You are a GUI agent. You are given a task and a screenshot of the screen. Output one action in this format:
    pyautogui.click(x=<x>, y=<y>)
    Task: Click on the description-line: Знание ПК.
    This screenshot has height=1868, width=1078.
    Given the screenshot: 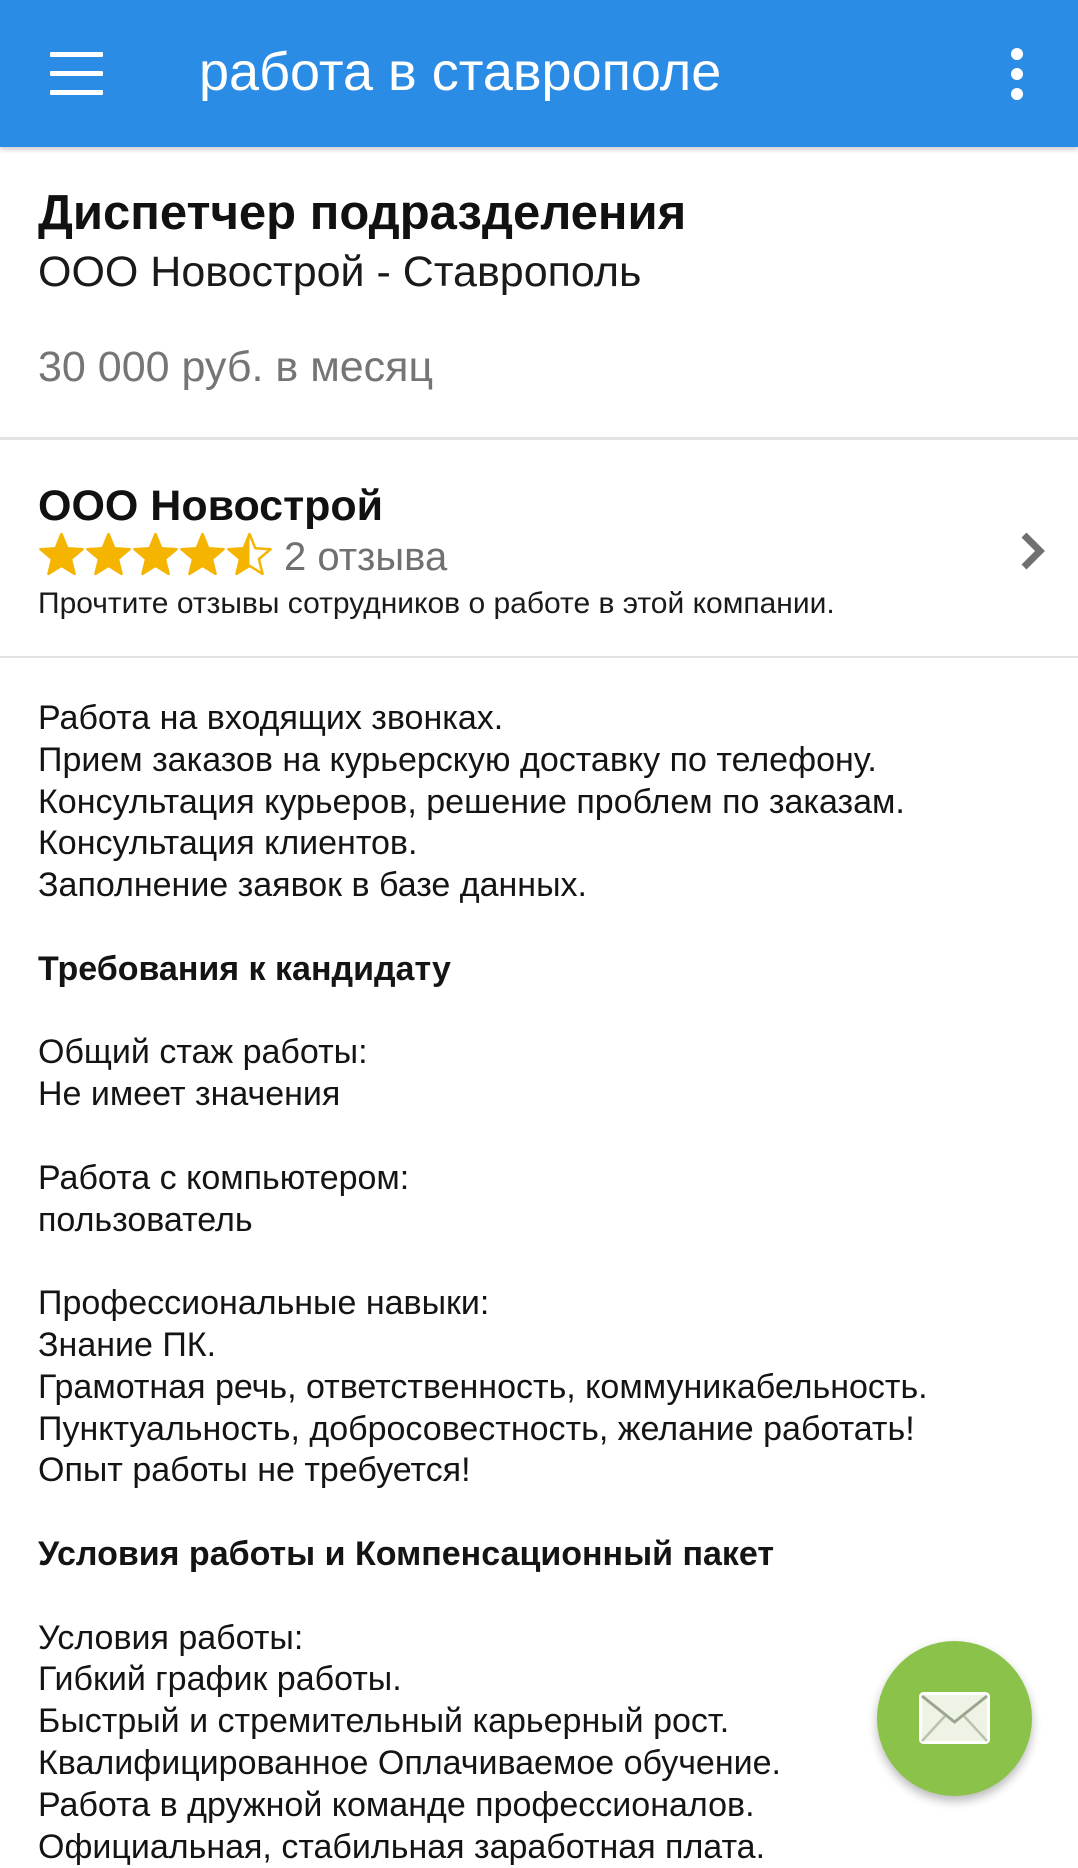 What is the action you would take?
    pyautogui.click(x=127, y=1344)
    